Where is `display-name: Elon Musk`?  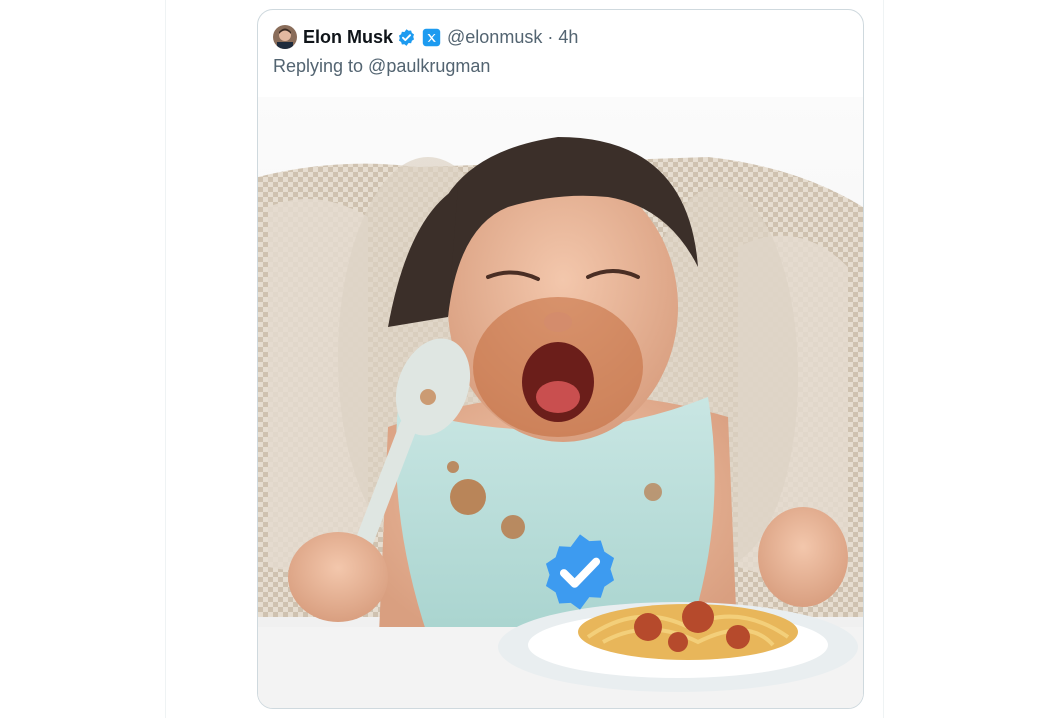
display-name: Elon Musk is located at coordinates (348, 37).